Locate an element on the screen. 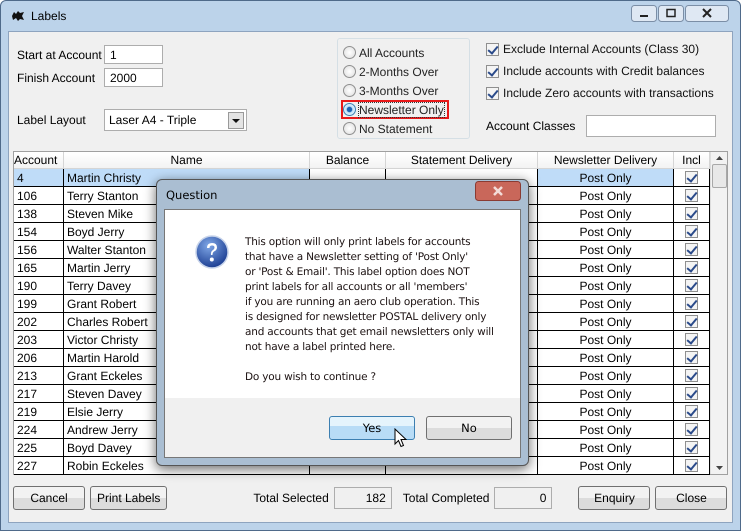 The width and height of the screenshot is (741, 531). column-header: Incl is located at coordinates (692, 160).